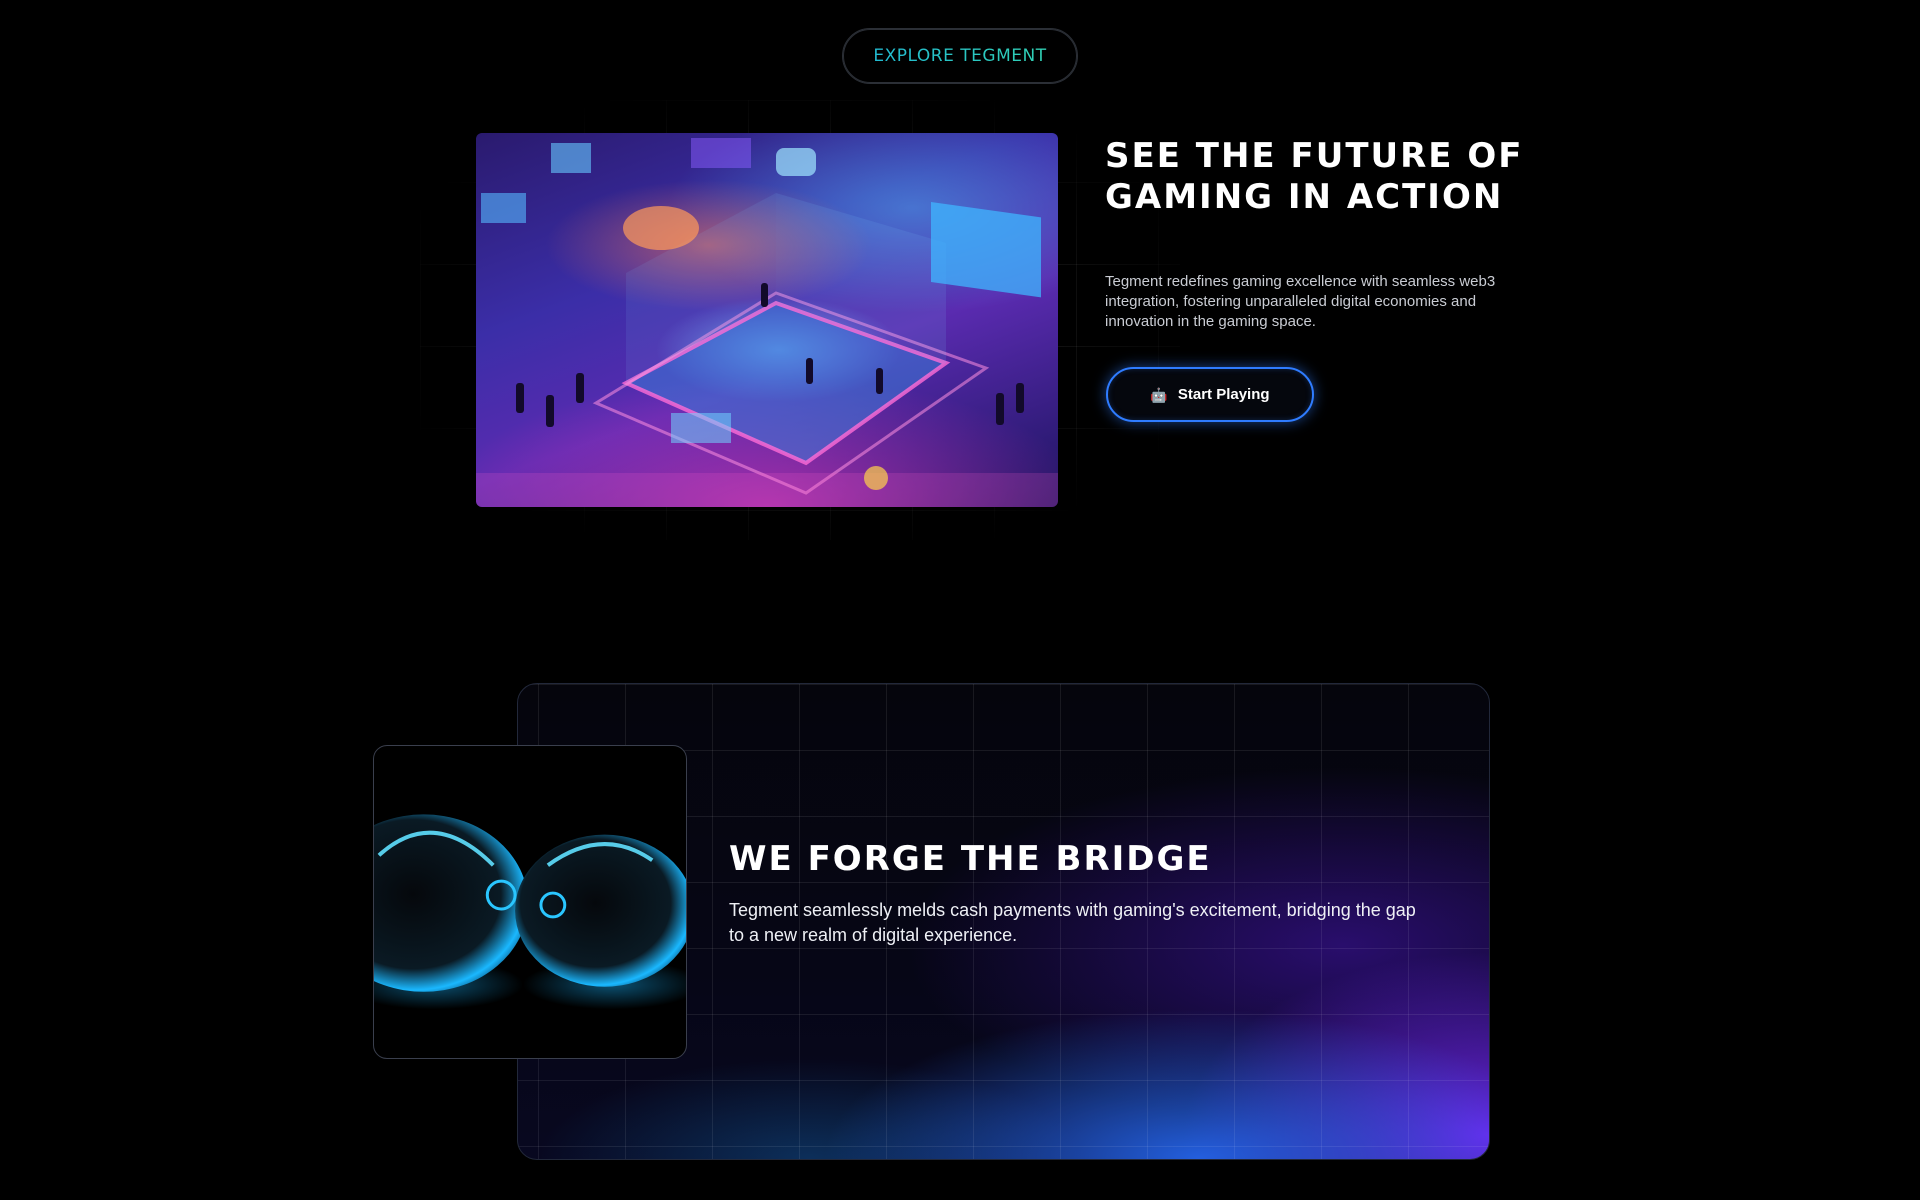  What do you see at coordinates (1223, 394) in the screenshot?
I see `start-playing-label: Start Playing` at bounding box center [1223, 394].